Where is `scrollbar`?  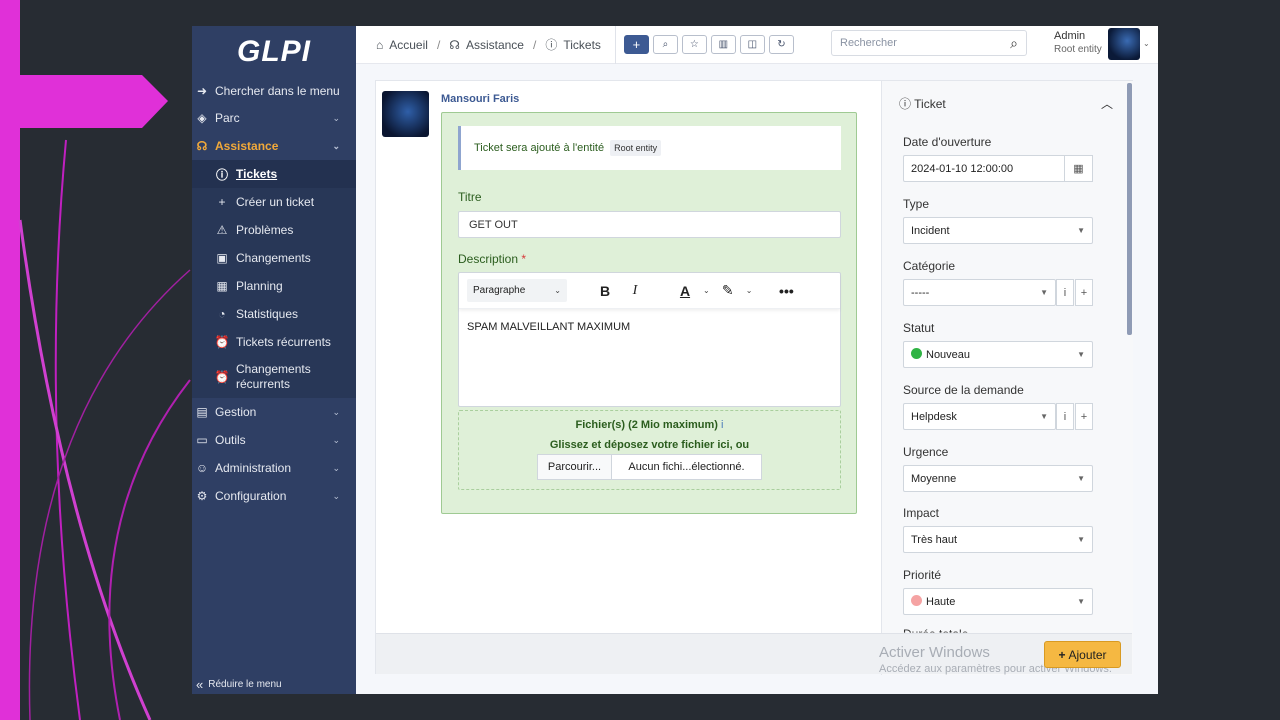
scrollbar is located at coordinates (1129, 209).